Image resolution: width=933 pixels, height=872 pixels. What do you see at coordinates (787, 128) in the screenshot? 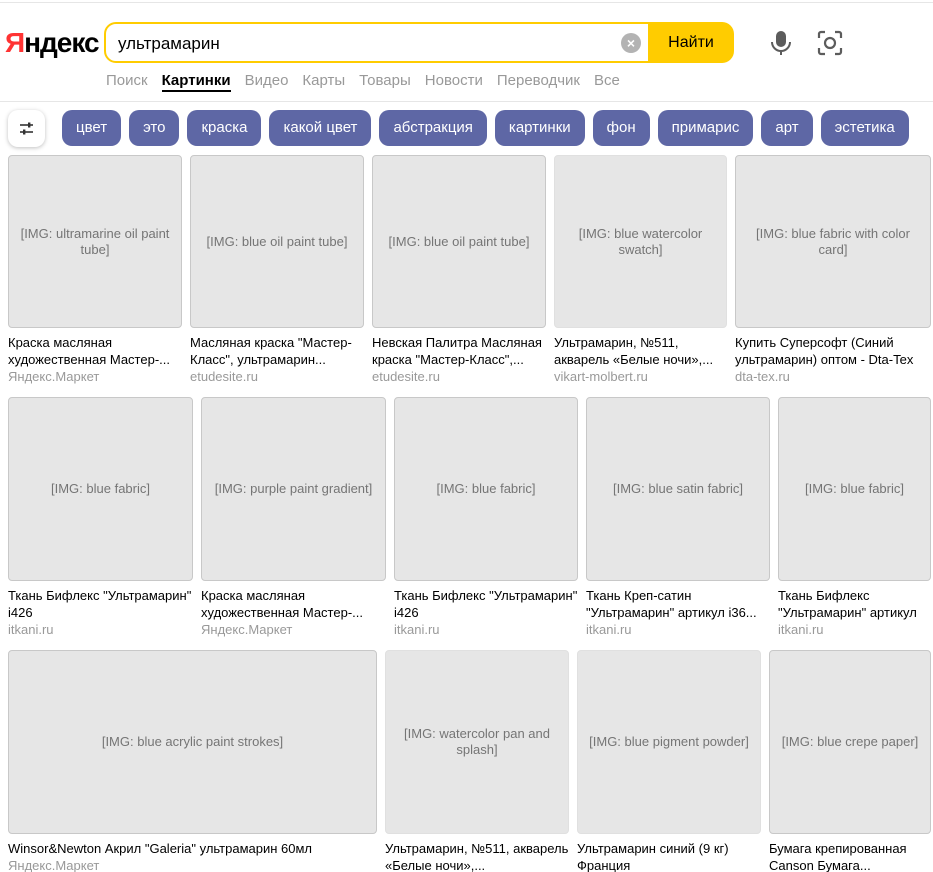
I see `chip-query: арт` at bounding box center [787, 128].